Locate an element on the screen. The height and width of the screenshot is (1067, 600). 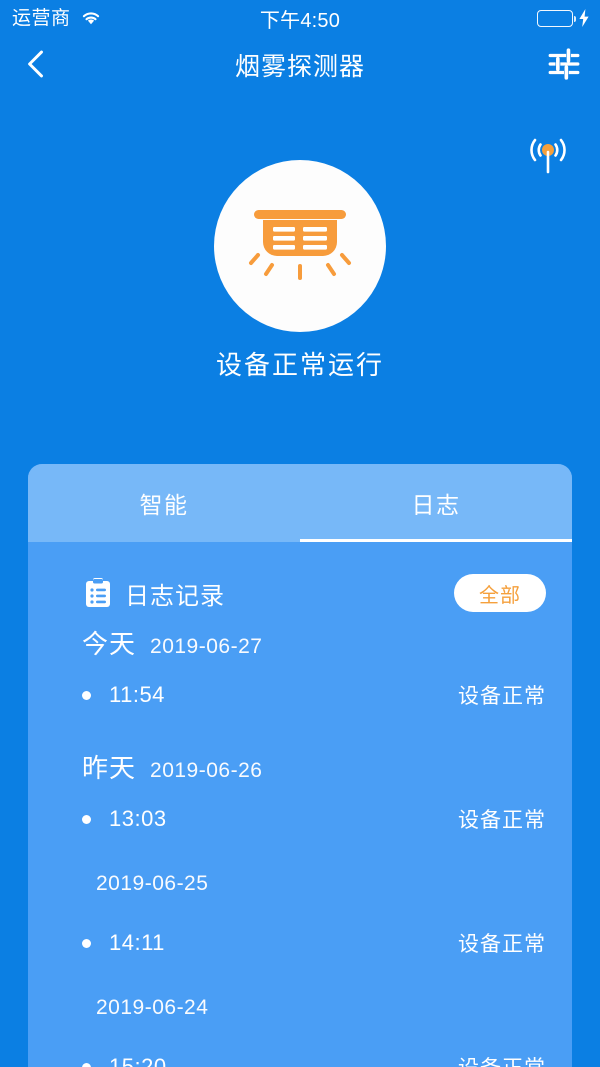
clock-label: 下午4:50 is located at coordinates (300, 20).